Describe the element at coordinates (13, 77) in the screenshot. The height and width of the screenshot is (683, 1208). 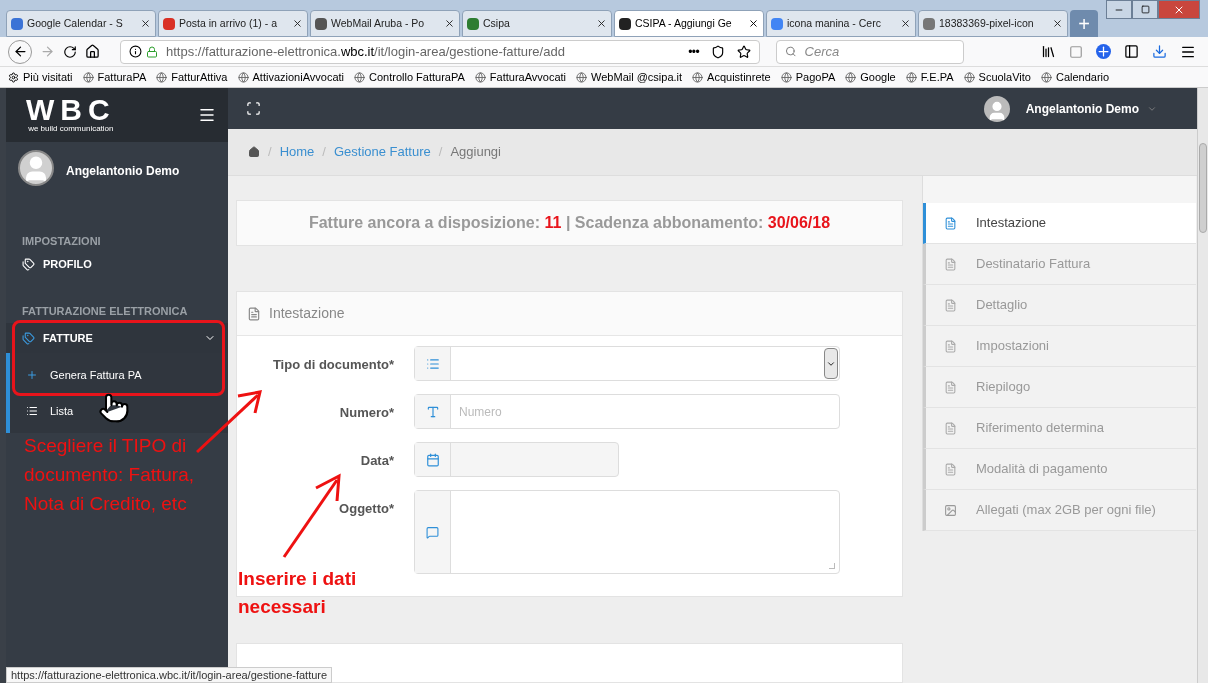
I see `gear-icon` at that location.